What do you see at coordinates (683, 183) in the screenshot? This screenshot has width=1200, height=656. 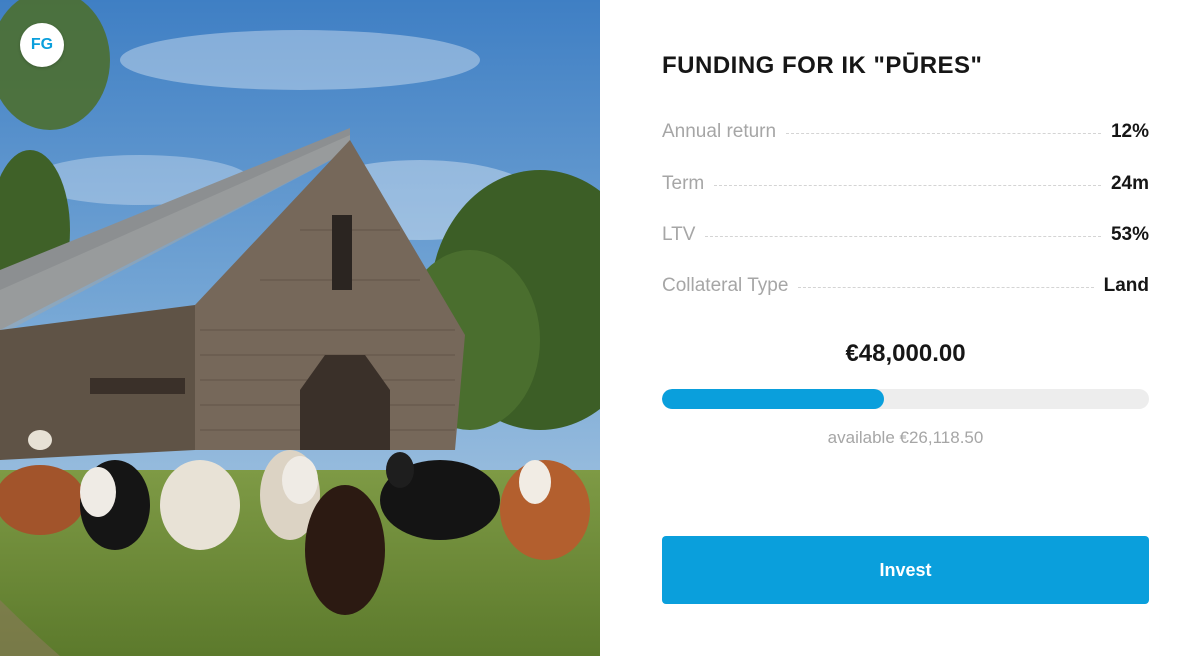 I see `detail-label: Term` at bounding box center [683, 183].